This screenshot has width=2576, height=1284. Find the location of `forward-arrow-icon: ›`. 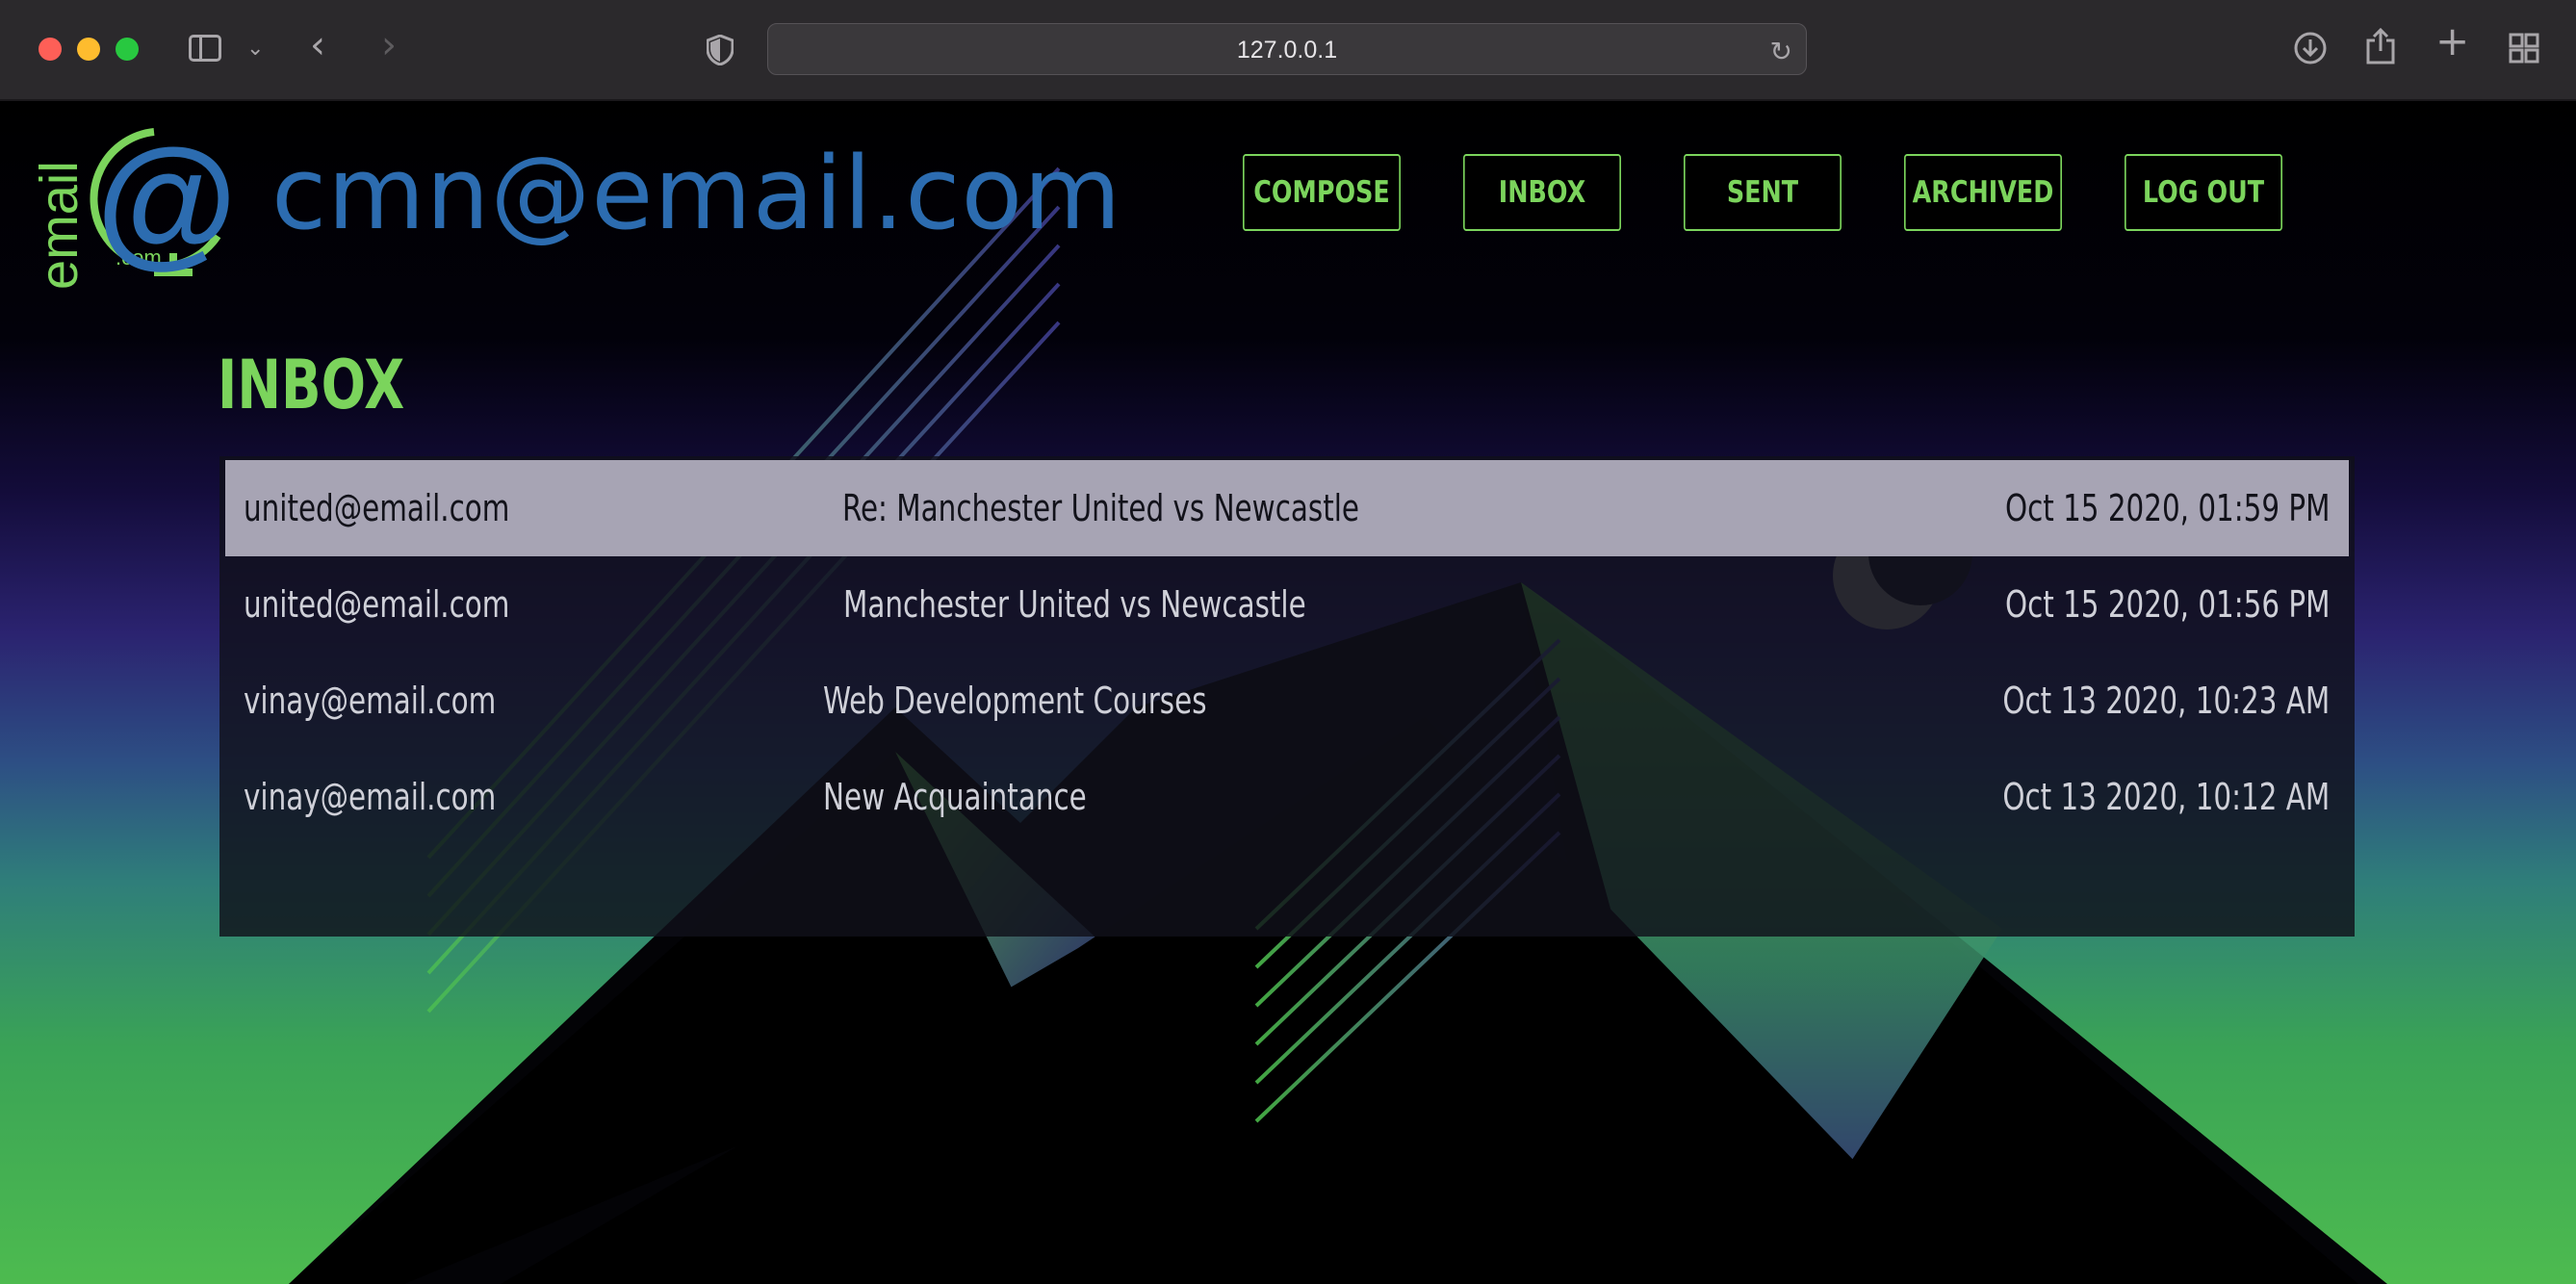

forward-arrow-icon: › is located at coordinates (389, 45).